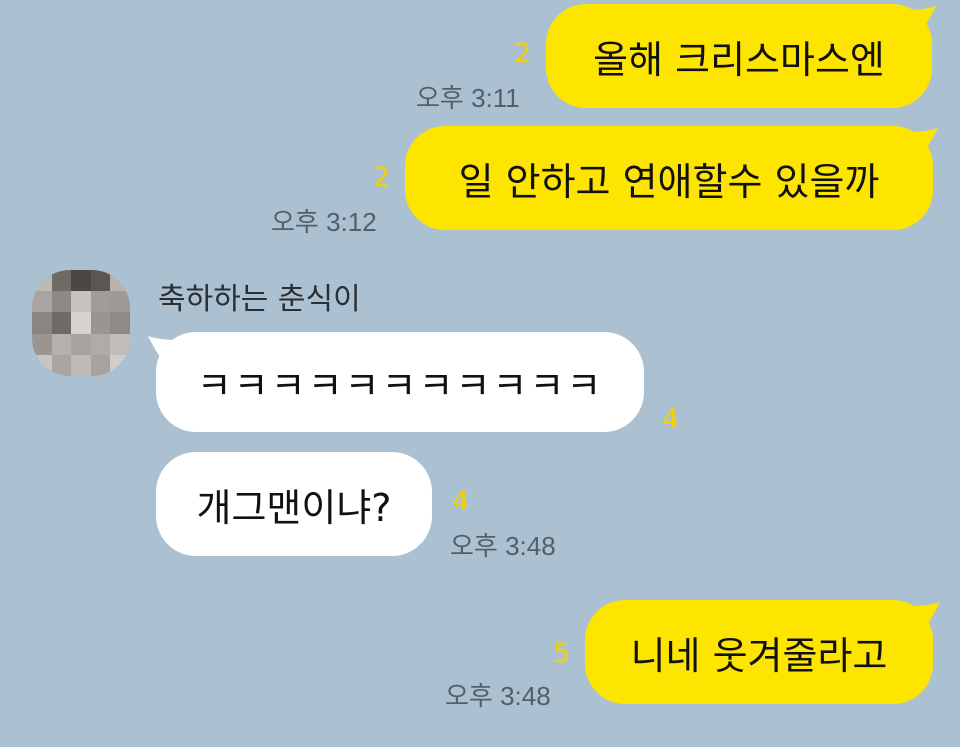 This screenshot has width=960, height=747. What do you see at coordinates (259, 299) in the screenshot?
I see `sender-name: 축하하는 춘식이` at bounding box center [259, 299].